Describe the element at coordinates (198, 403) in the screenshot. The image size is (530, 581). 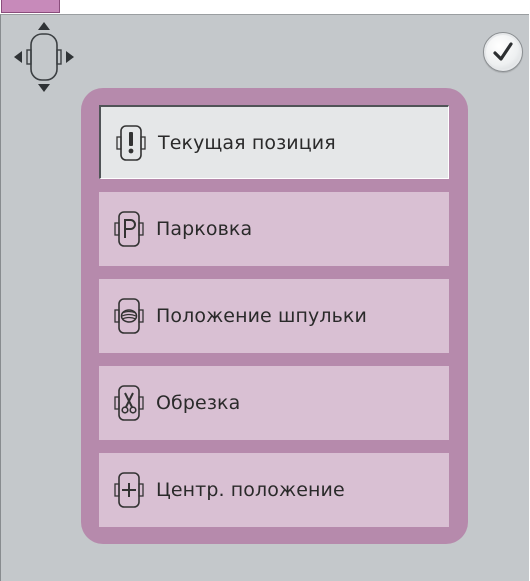
I see `menu-item-label: Обрезка` at that location.